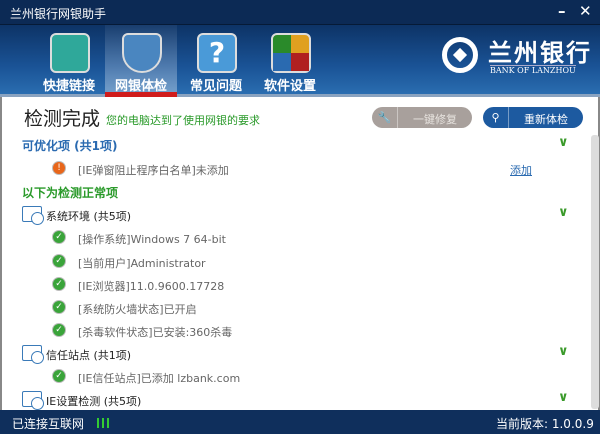 The height and width of the screenshot is (434, 600). What do you see at coordinates (58, 14) in the screenshot?
I see `window-title: 兰州银行网银助手` at bounding box center [58, 14].